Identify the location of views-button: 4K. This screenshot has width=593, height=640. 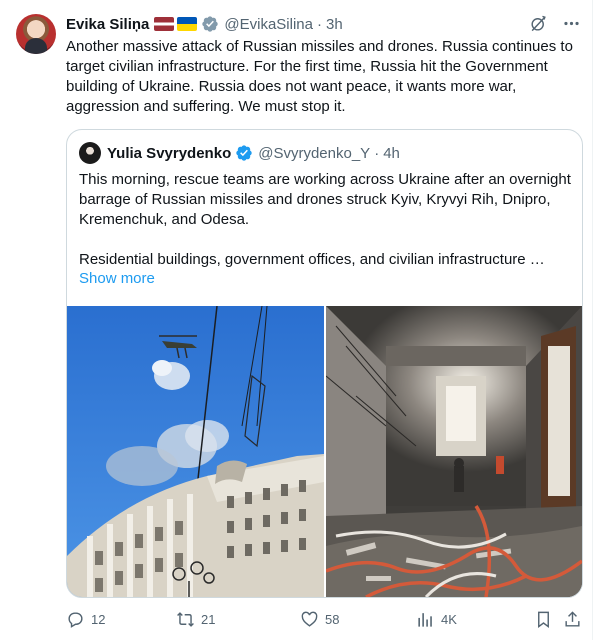
(436, 619).